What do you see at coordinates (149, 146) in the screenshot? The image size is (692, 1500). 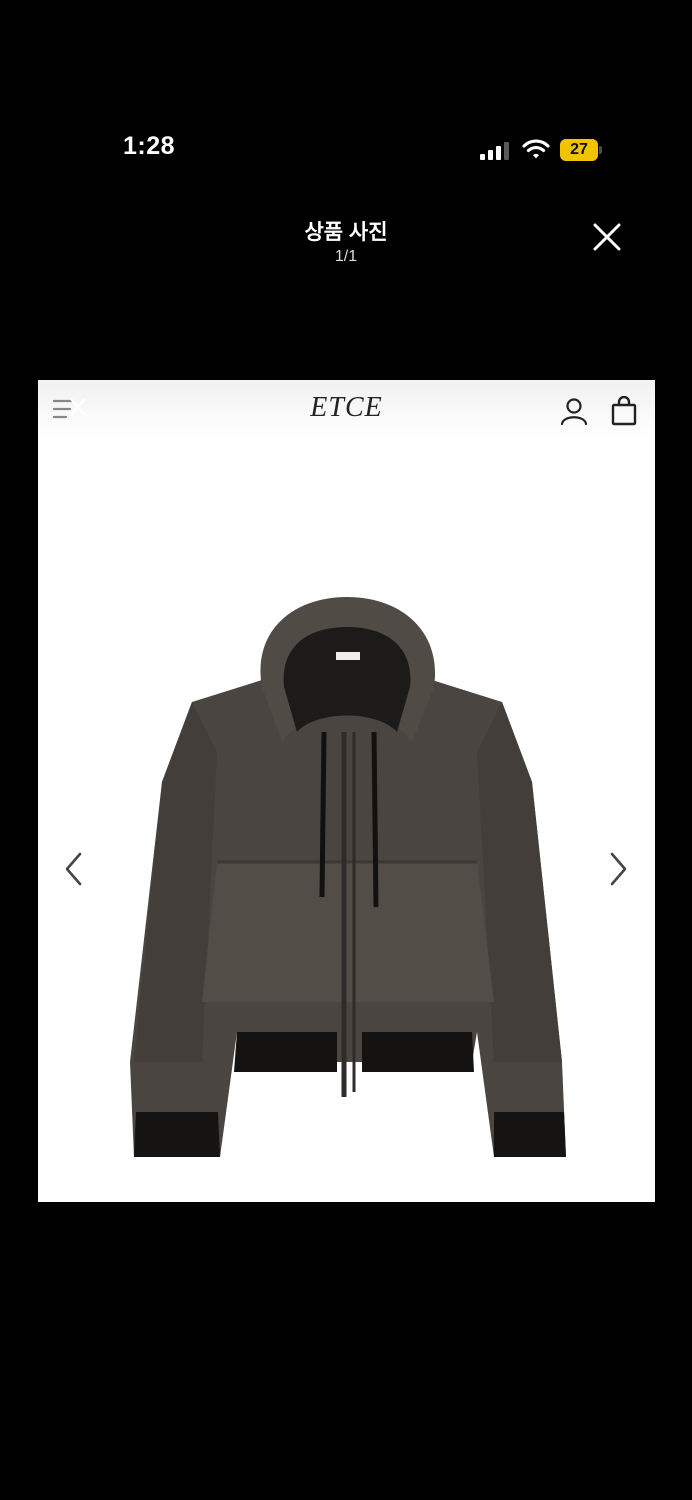 I see `status-time: 1:28` at bounding box center [149, 146].